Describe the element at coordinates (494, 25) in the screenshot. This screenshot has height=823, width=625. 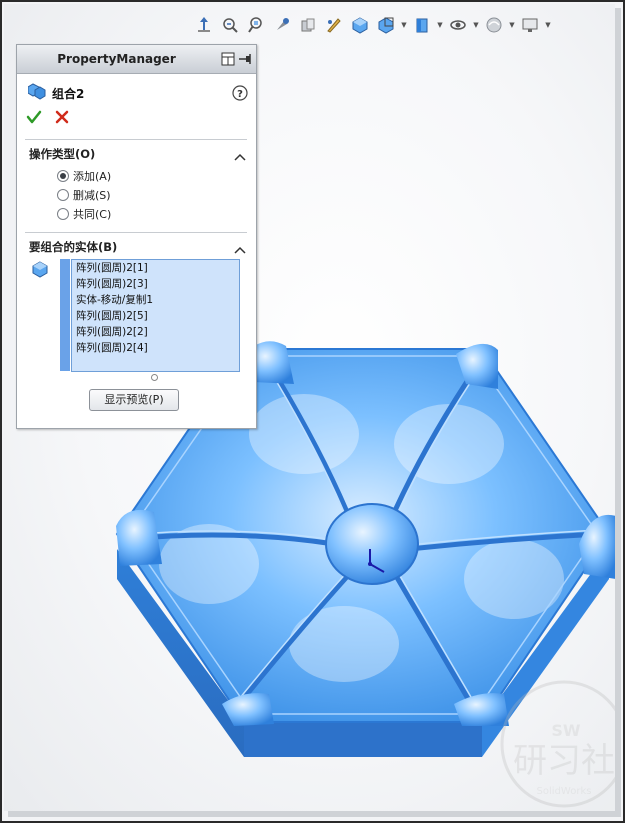
I see `apply-scene-icon` at that location.